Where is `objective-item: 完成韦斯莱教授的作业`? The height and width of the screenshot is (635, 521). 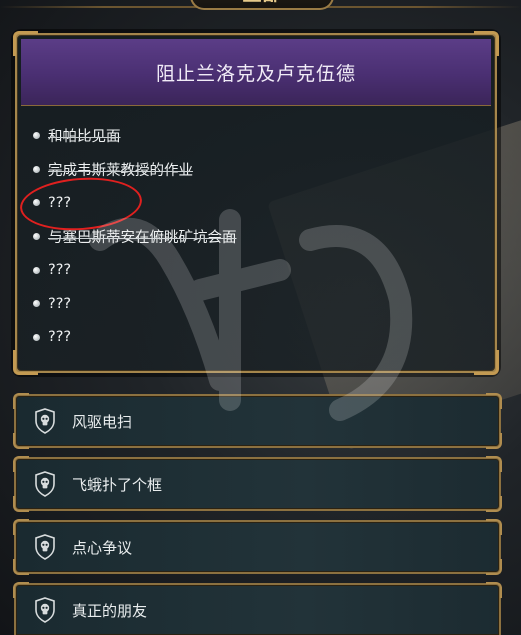 objective-item: 完成韦斯莱教授的作业 is located at coordinates (256, 170).